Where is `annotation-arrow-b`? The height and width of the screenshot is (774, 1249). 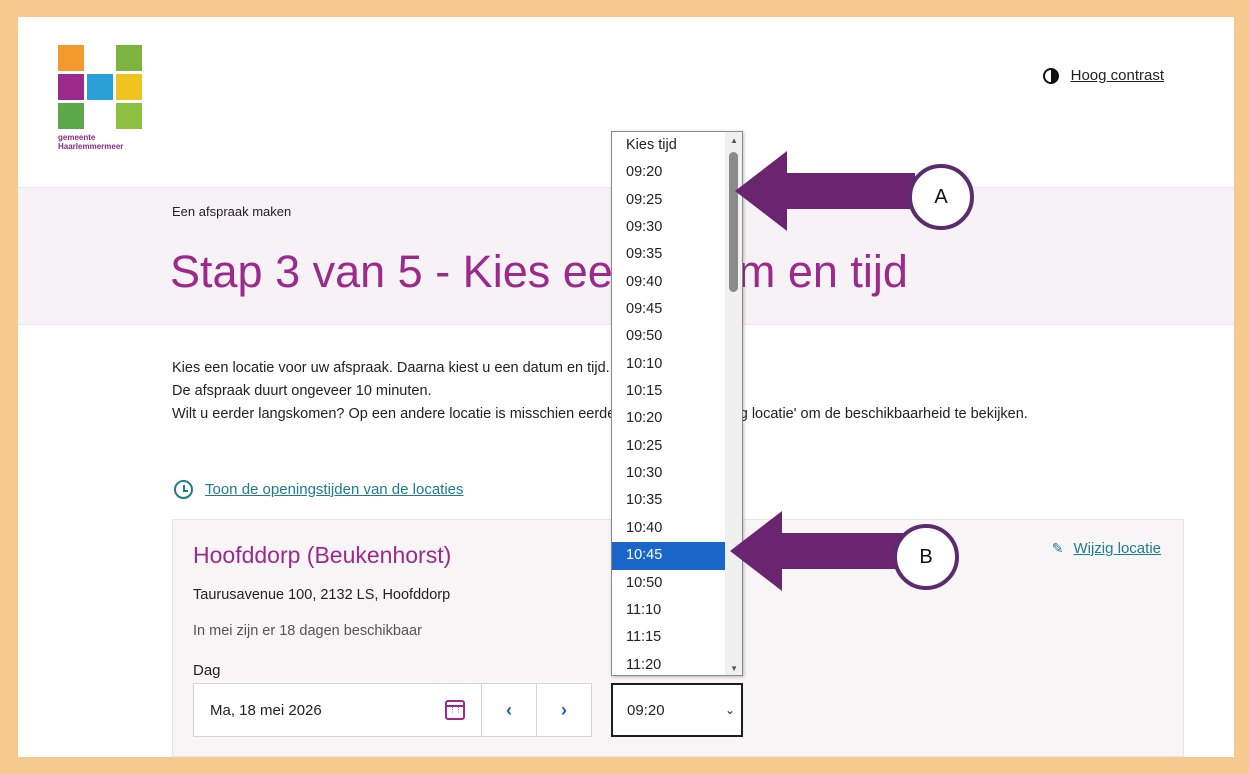
annotation-arrow-b is located at coordinates (820, 551).